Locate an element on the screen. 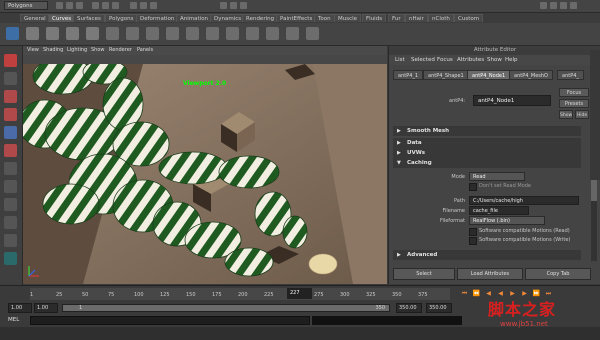 The width and height of the screenshot is (600, 340). copy-tab-button: Copy Tab is located at coordinates (558, 274).